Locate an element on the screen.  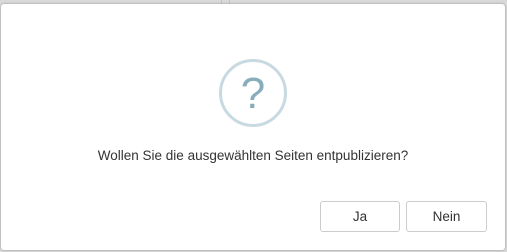
question-mark-icon: ? is located at coordinates (253, 93).